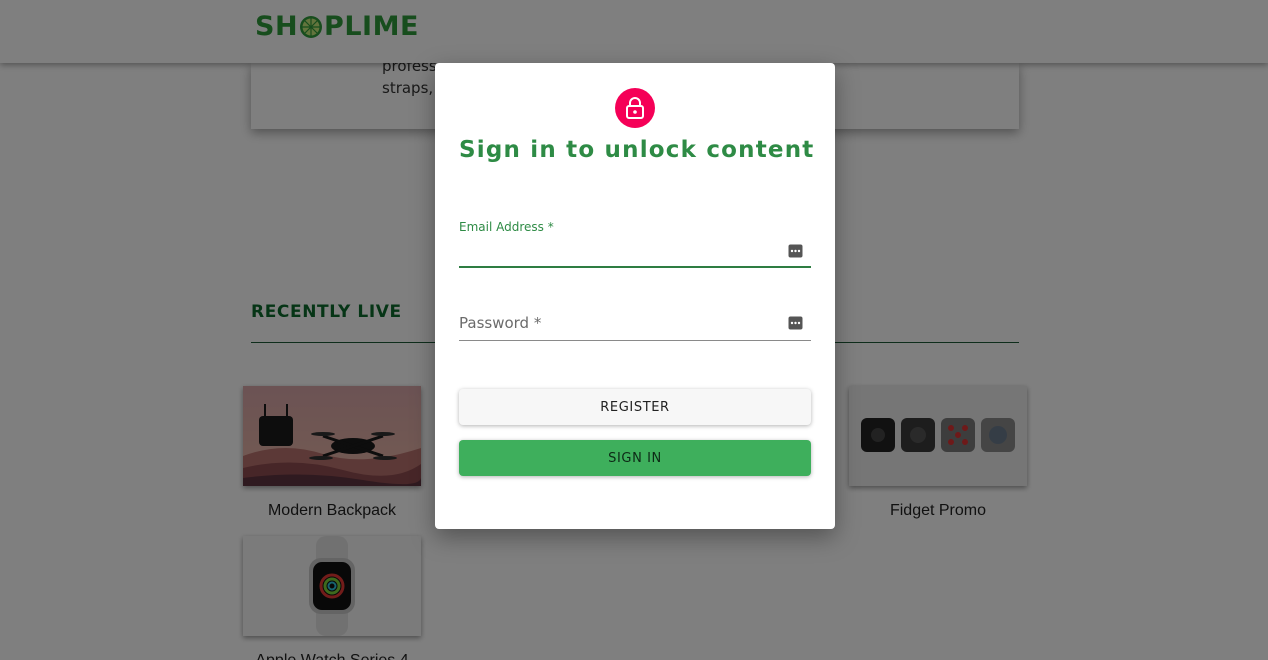  I want to click on password-input, so click(619, 325).